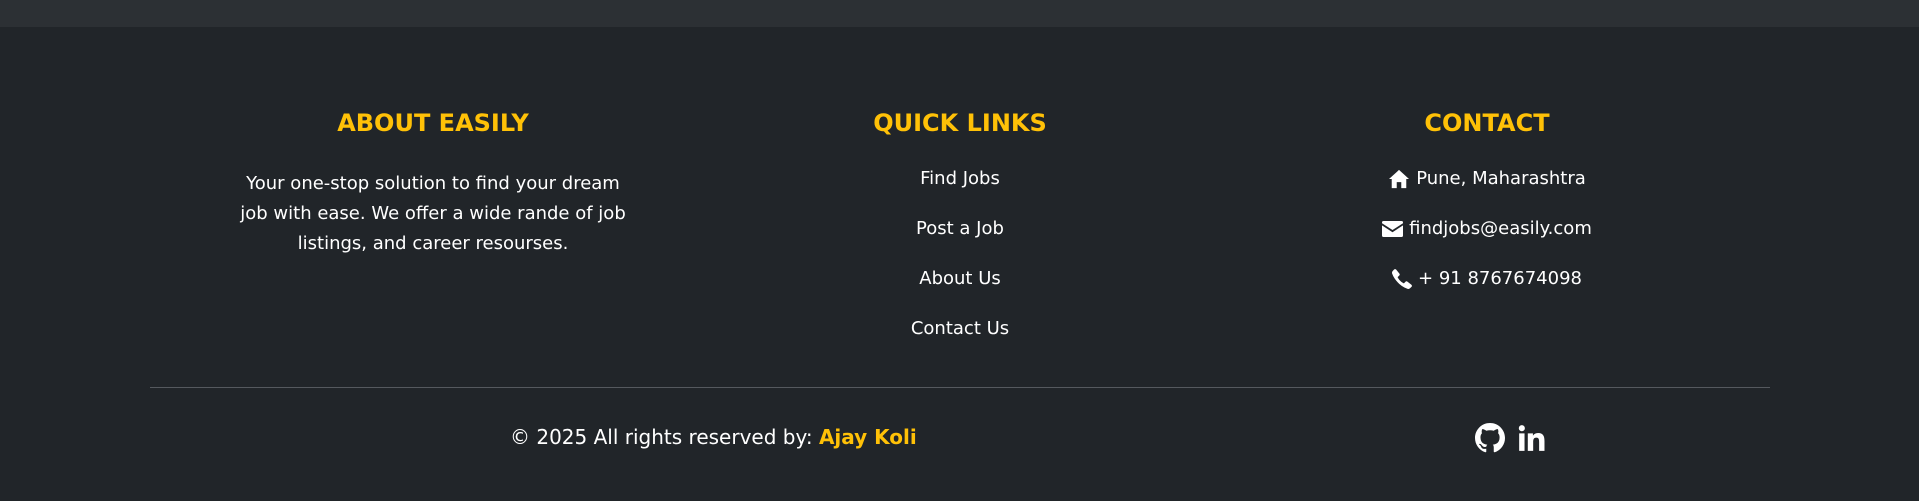 This screenshot has height=501, width=1919. I want to click on home-icon, so click(1399, 179).